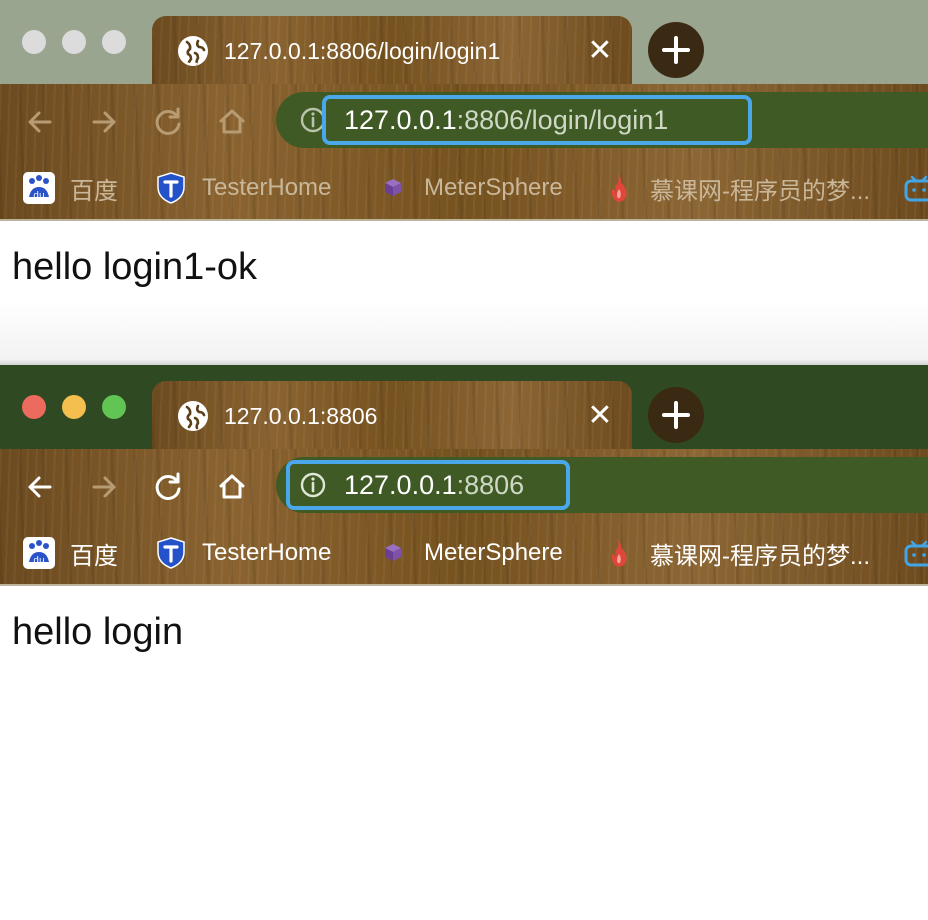  What do you see at coordinates (135, 267) in the screenshot?
I see `page-body-text: hello login1-ok` at bounding box center [135, 267].